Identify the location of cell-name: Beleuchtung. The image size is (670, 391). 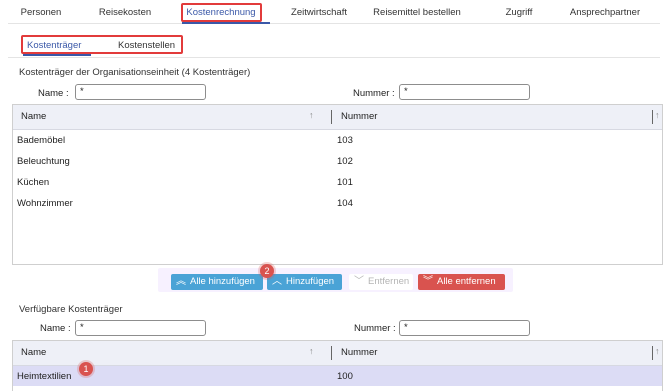
(43, 161).